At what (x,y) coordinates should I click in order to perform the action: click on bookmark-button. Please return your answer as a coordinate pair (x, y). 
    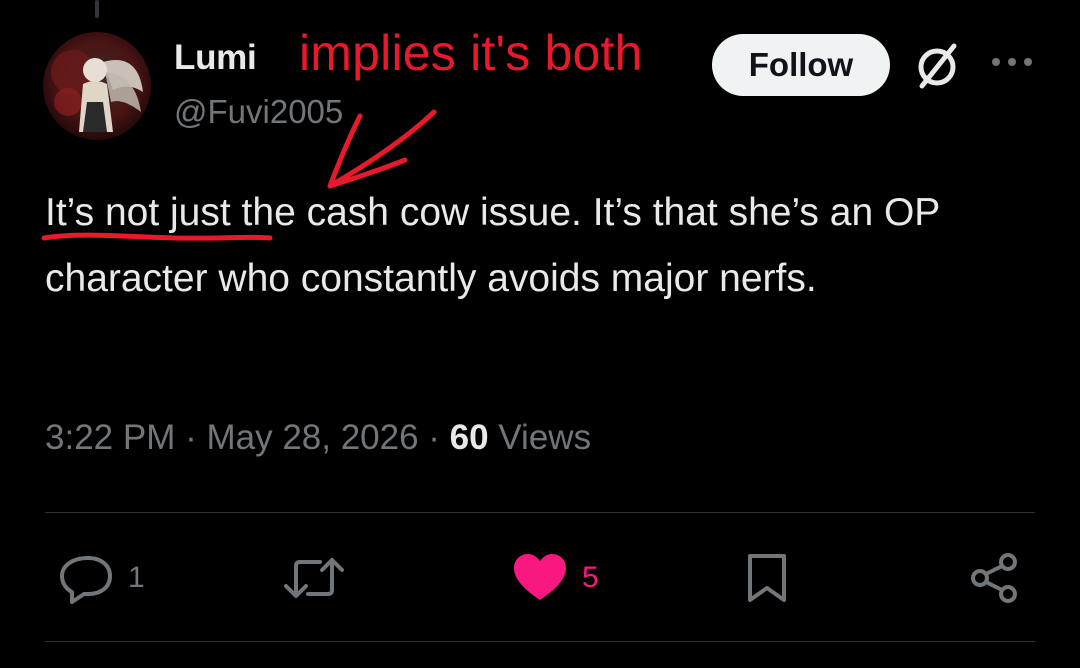
    Looking at the image, I should click on (767, 578).